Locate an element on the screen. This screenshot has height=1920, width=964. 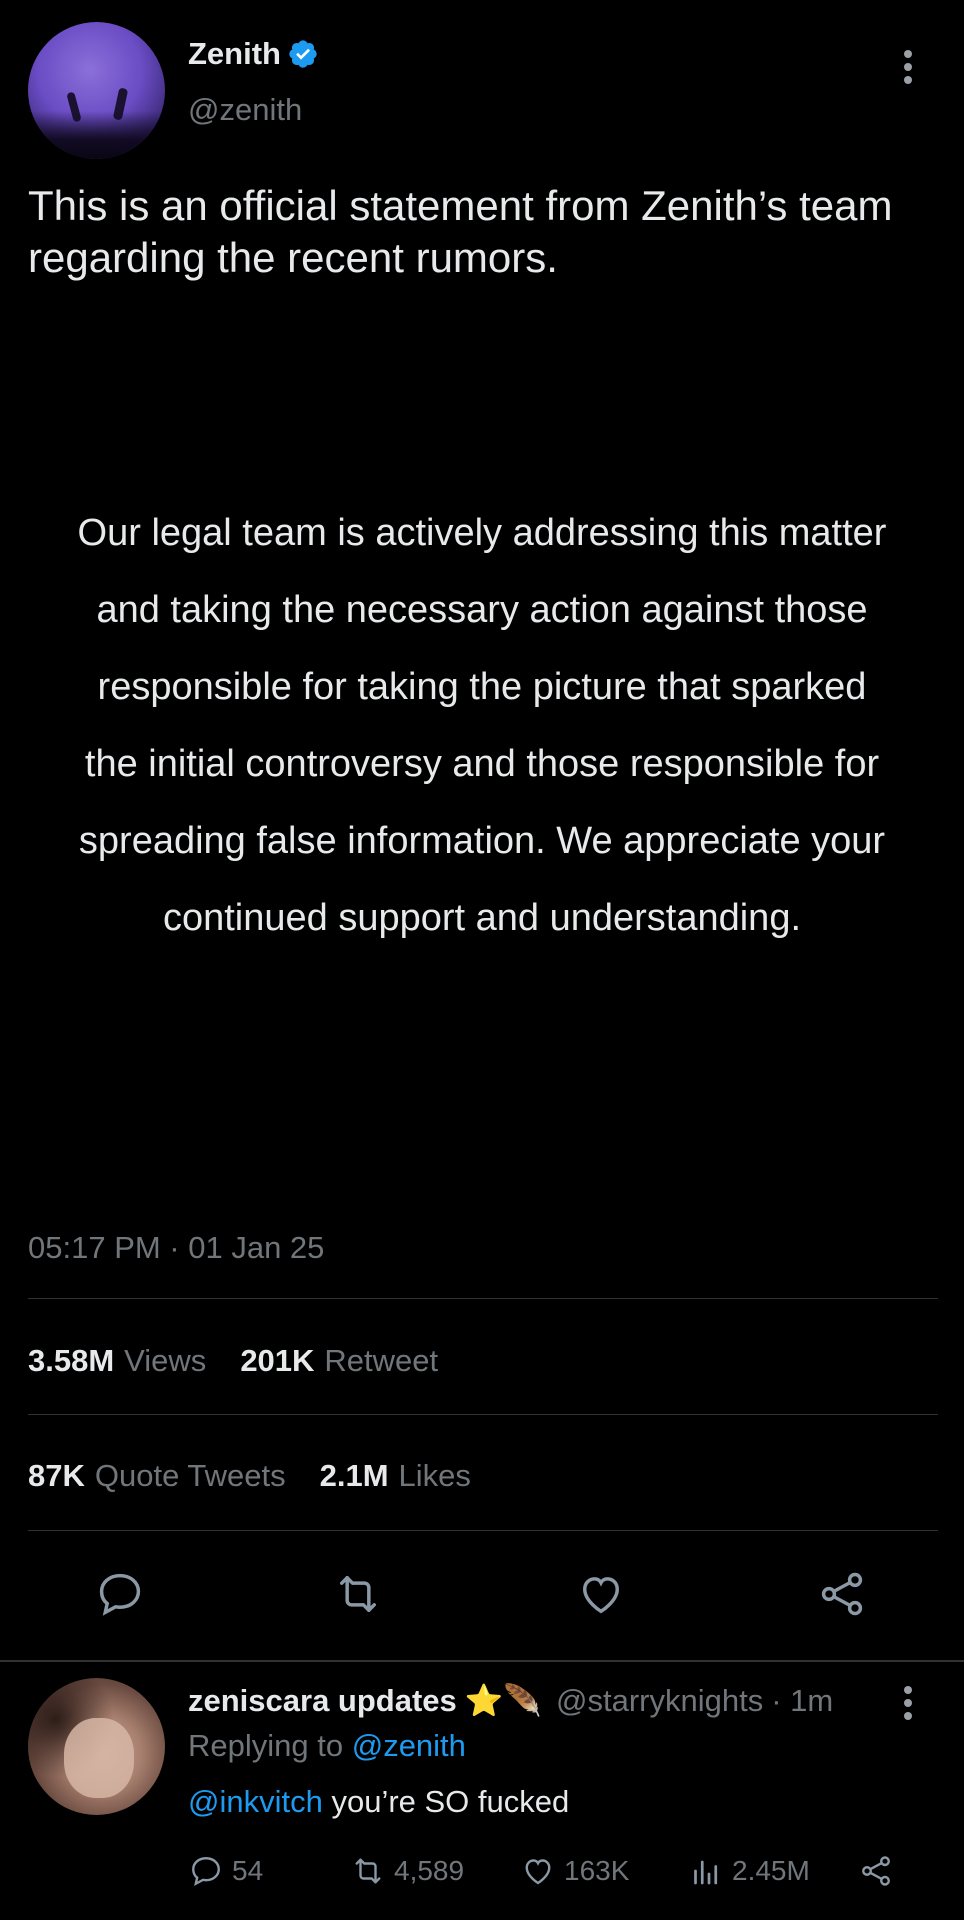
reply-mention: @inkvitch is located at coordinates (255, 1801).